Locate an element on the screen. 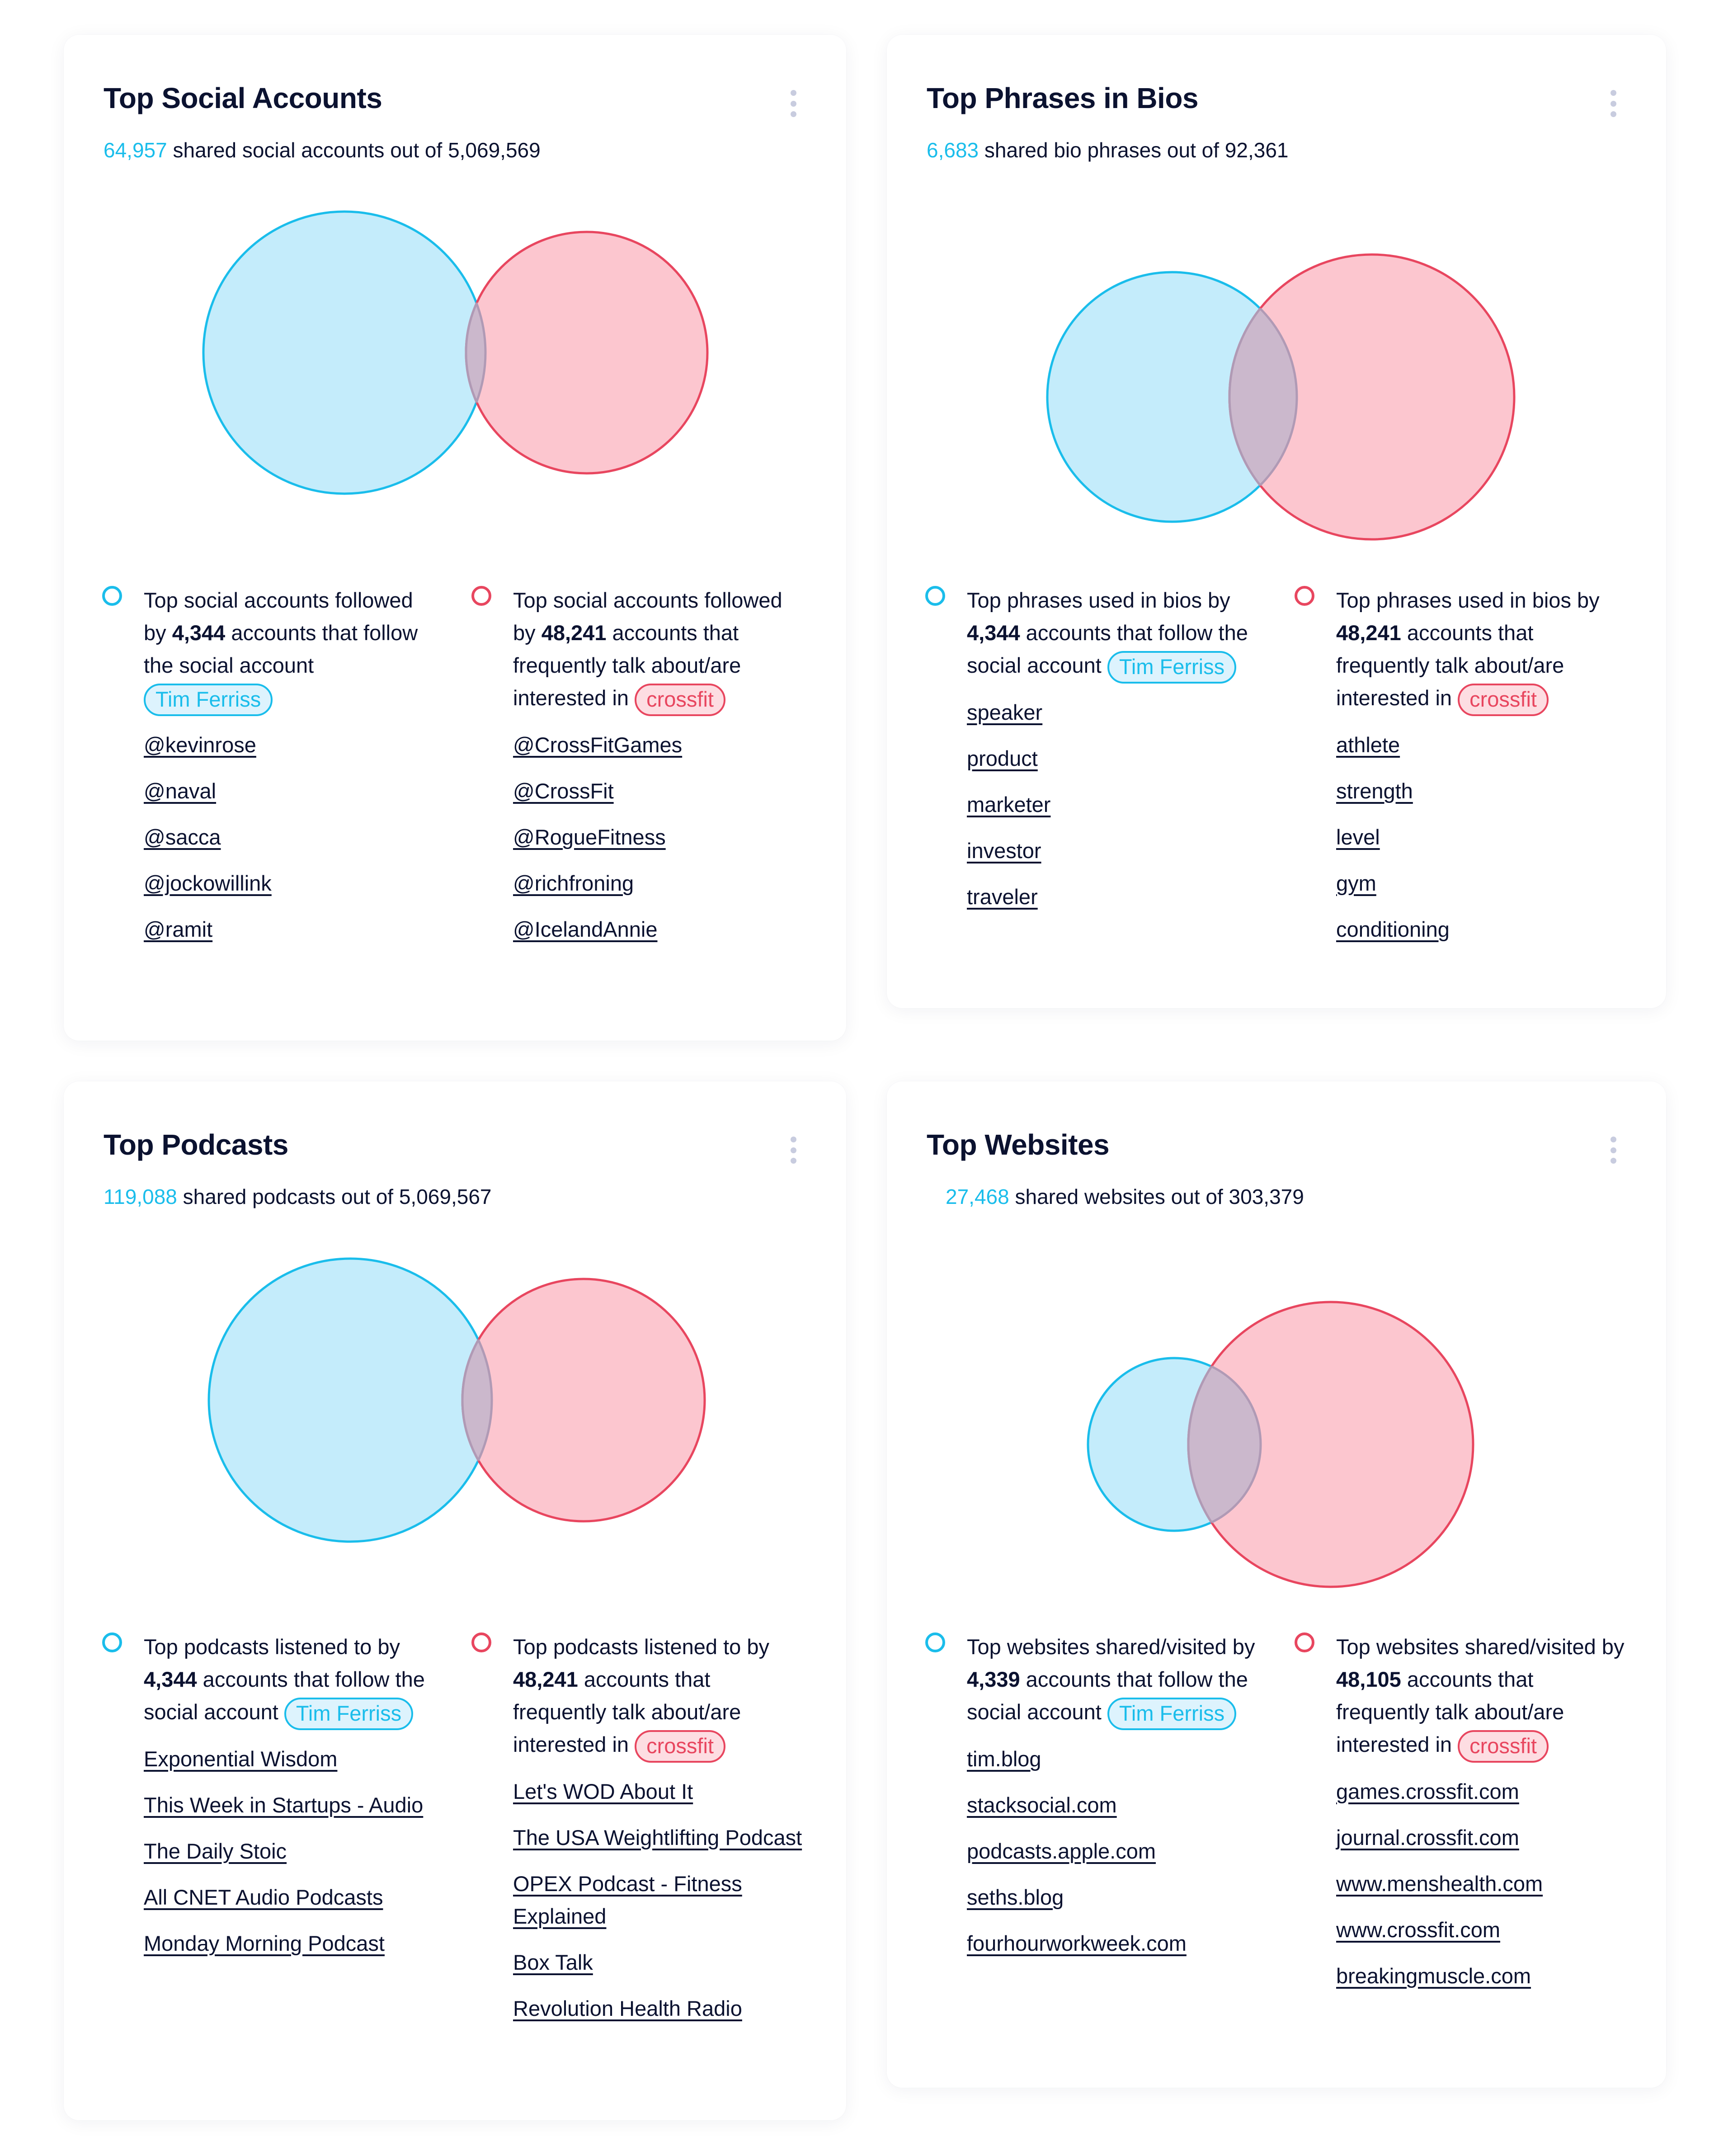 Image resolution: width=1733 pixels, height=2156 pixels. item-link: @RogueFitness is located at coordinates (589, 837).